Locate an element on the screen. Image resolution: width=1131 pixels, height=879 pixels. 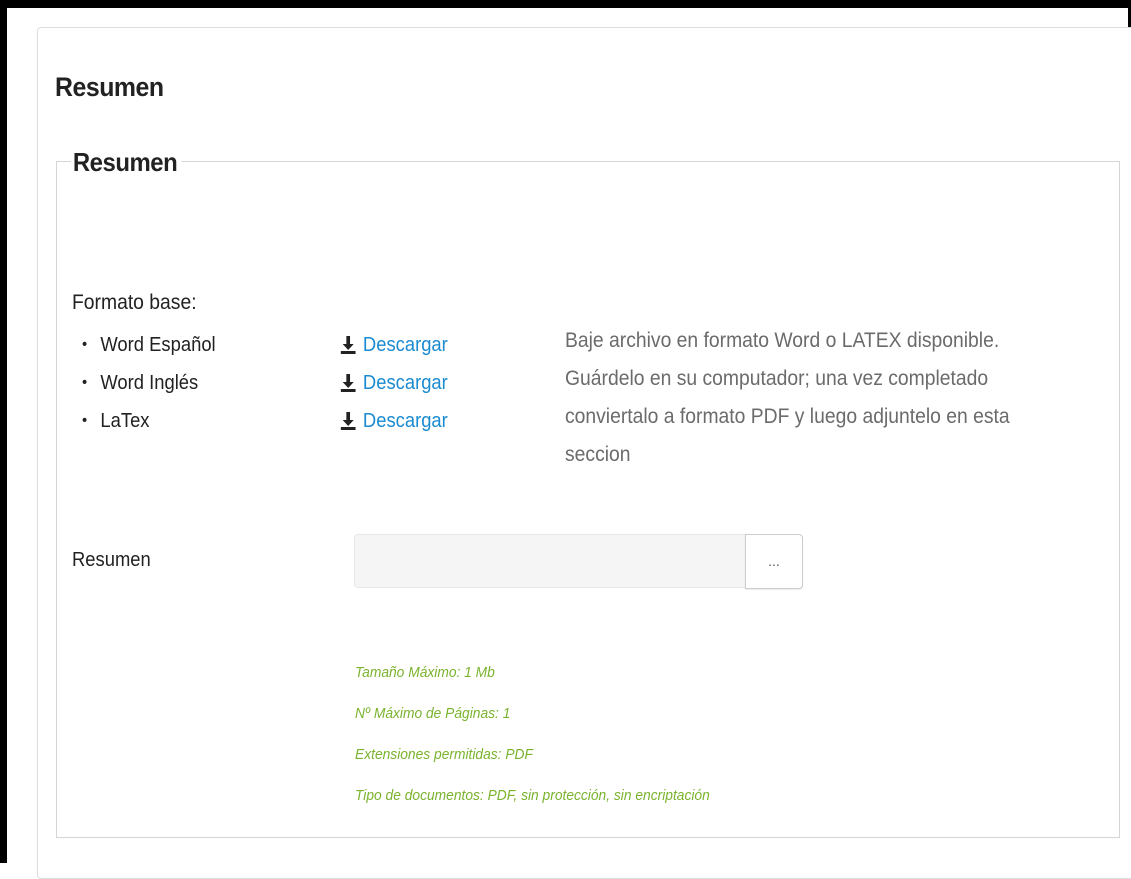
format-item-word-es: • Word Español is located at coordinates (149, 345).